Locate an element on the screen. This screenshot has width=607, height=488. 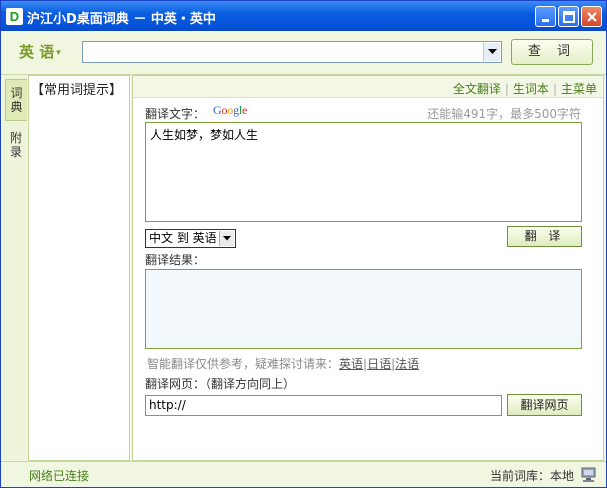
hint-prefix: 智能翻译仅供参考，疑难探讨请来： is located at coordinates (243, 364).